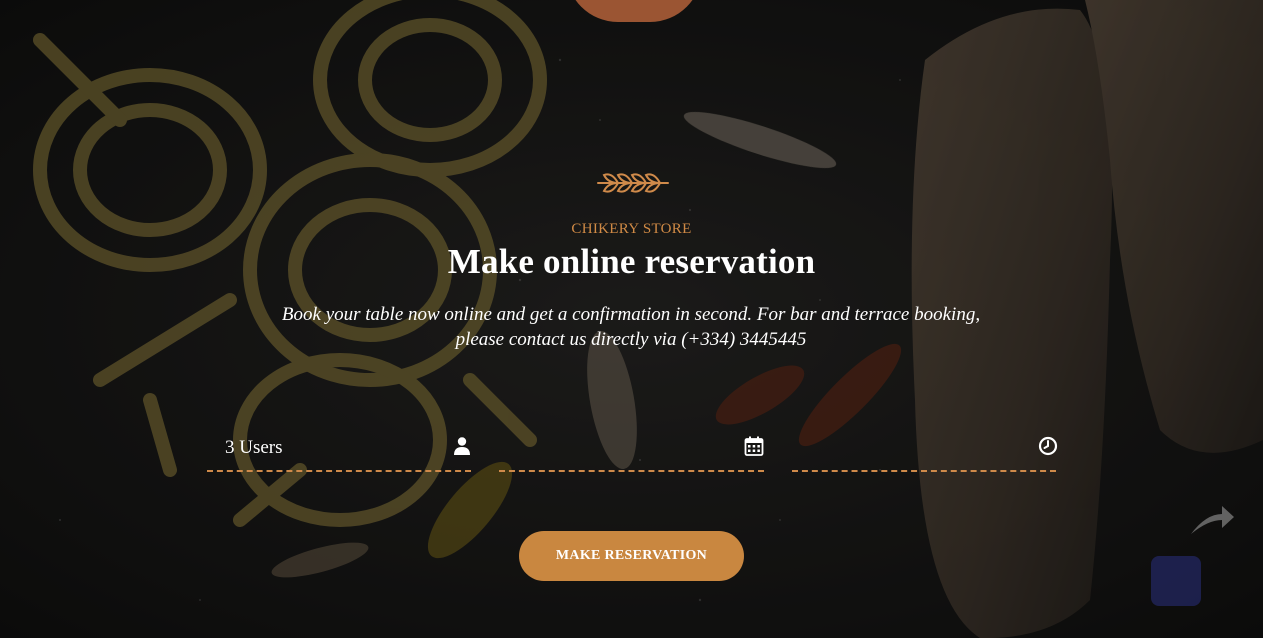 The height and width of the screenshot is (638, 1263). What do you see at coordinates (1048, 446) in the screenshot?
I see `clock-icon` at bounding box center [1048, 446].